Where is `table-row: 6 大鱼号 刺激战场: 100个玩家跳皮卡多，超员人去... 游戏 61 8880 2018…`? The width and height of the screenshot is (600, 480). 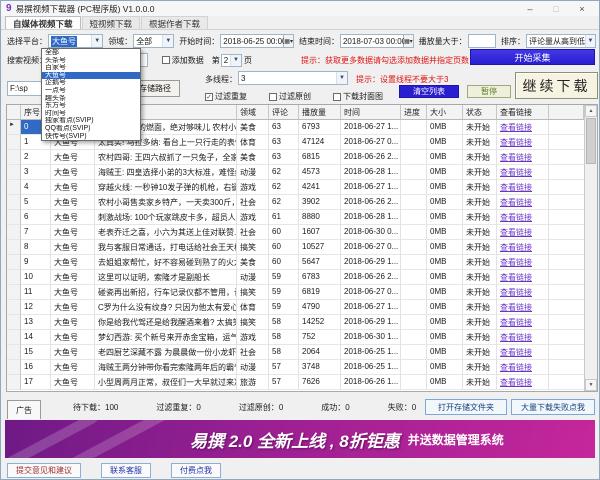
table-row: 6 大鱼号 刺激战场: 100个玩家跳皮卡多，超员人去... 游戏 61 8880 2018… is located at coordinates (302, 217).